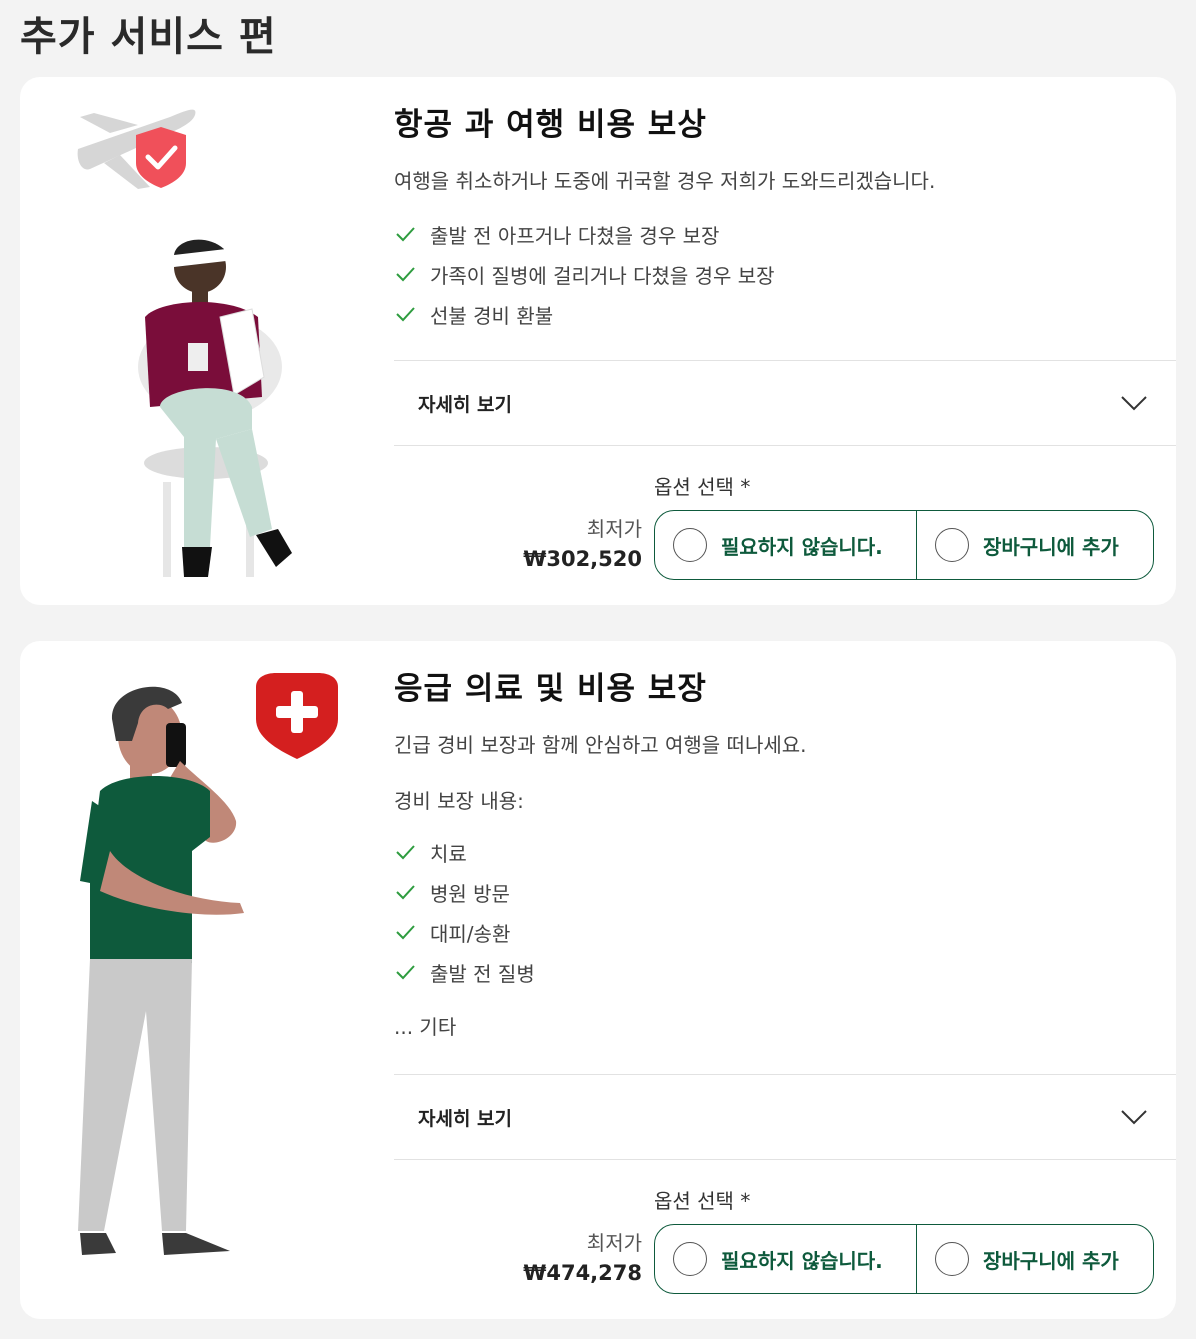  I want to click on more-coverage: ... 기타, so click(425, 1027).